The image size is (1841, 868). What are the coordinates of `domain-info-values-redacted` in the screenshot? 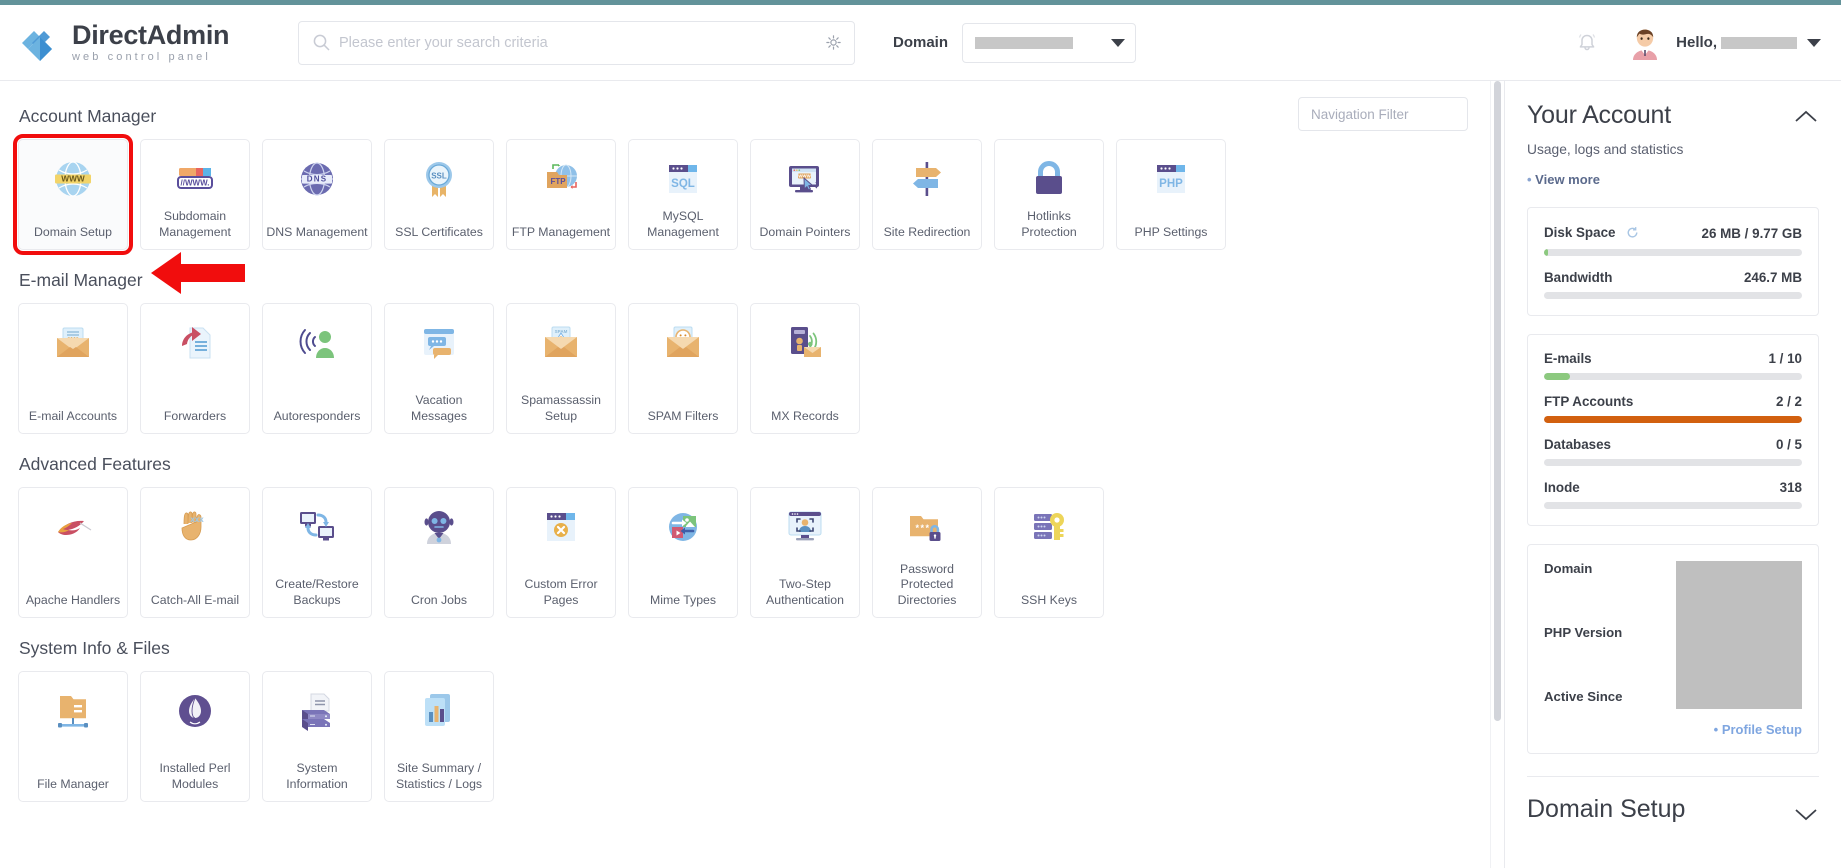 It's located at (1739, 635).